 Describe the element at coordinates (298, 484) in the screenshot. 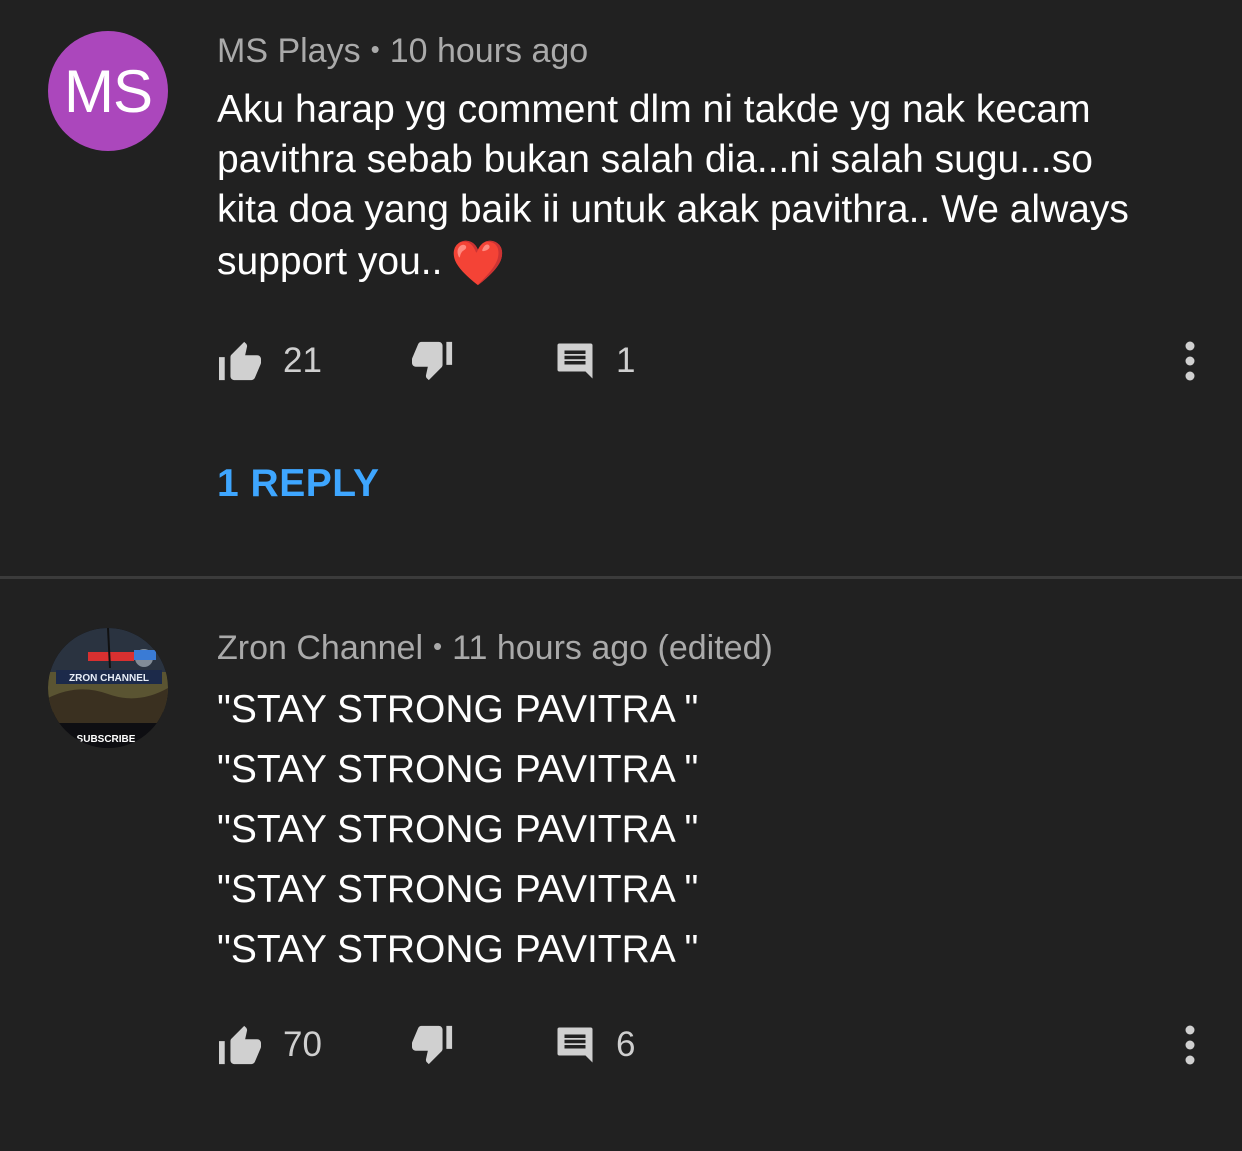

I see `view-replies-link: 1 REPLY` at that location.